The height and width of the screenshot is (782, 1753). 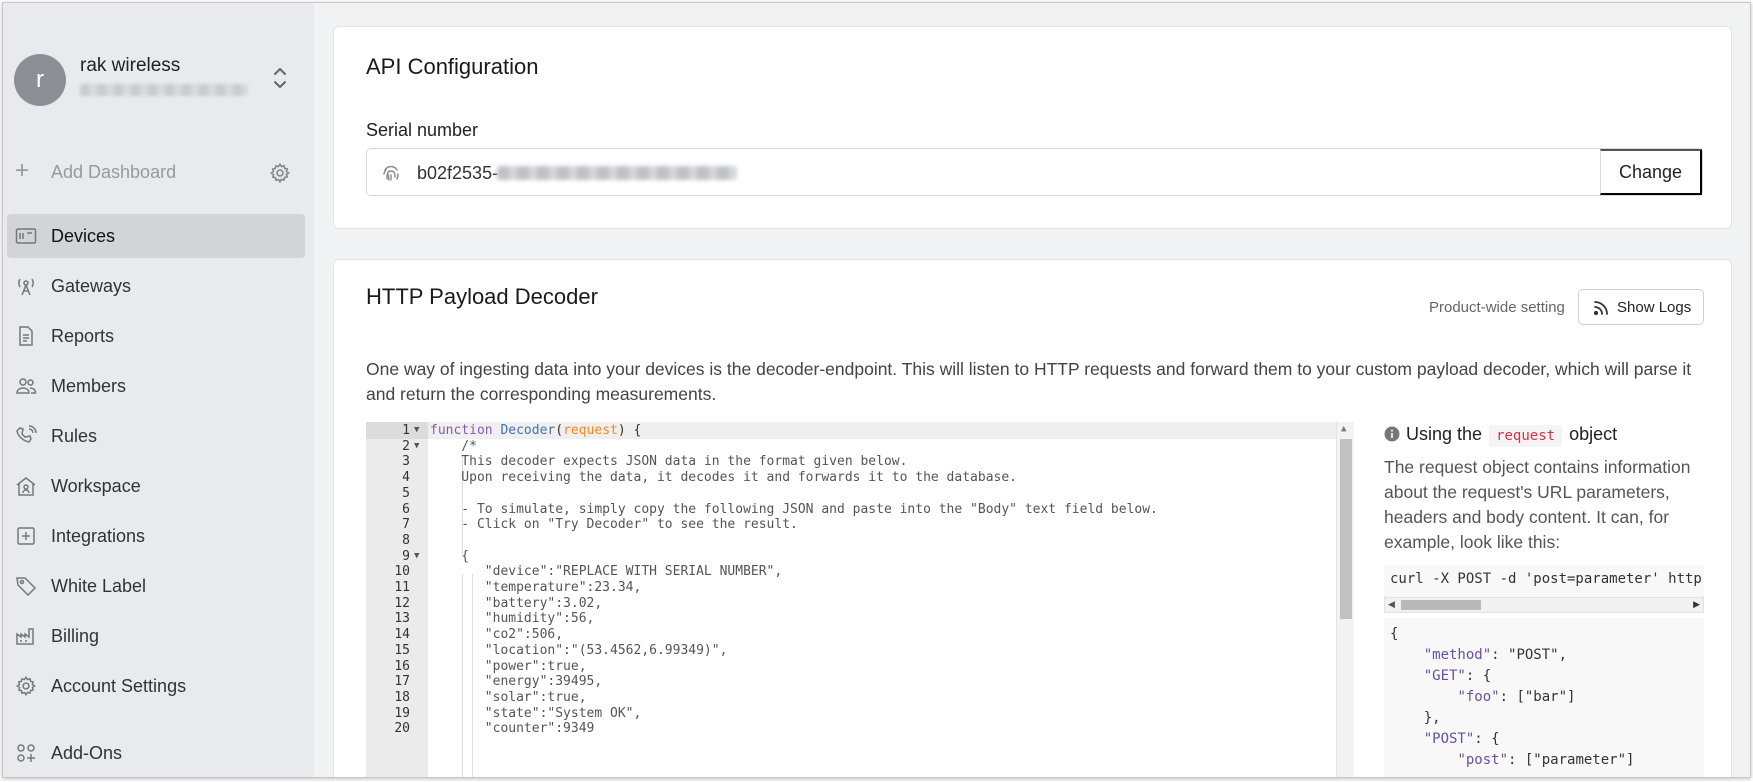 I want to click on sidebar-item-label: Rules, so click(x=74, y=436).